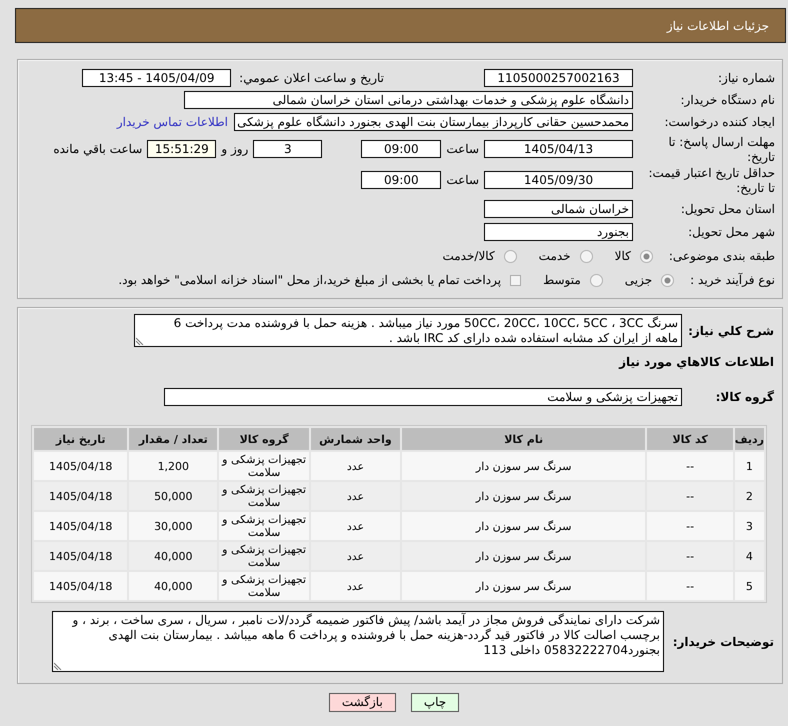 The image size is (788, 726). I want to click on buyer-contact-link: اطلاعات تماس خریدار, so click(172, 122).